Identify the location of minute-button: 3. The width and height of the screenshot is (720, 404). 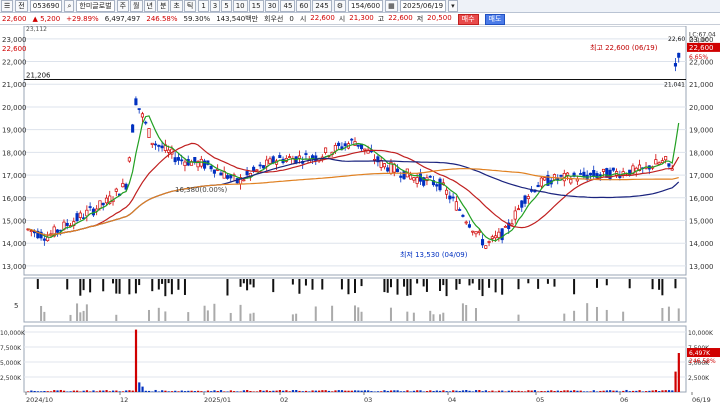
(215, 6).